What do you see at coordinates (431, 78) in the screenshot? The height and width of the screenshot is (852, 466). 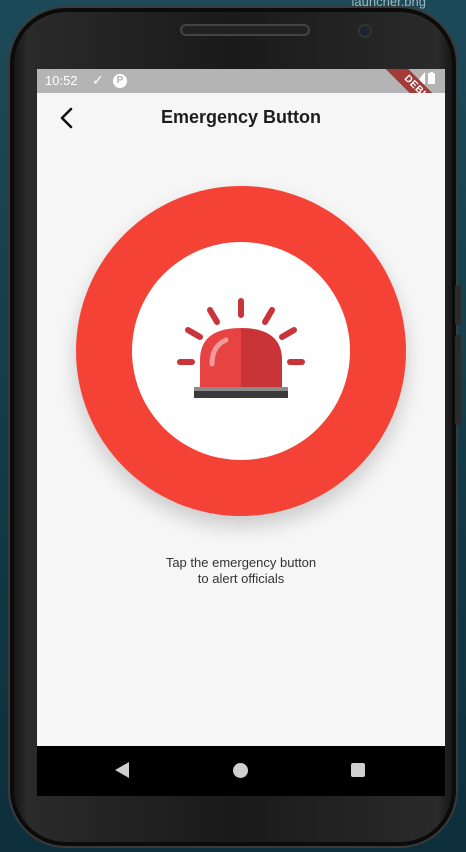 I see `battery-icon` at bounding box center [431, 78].